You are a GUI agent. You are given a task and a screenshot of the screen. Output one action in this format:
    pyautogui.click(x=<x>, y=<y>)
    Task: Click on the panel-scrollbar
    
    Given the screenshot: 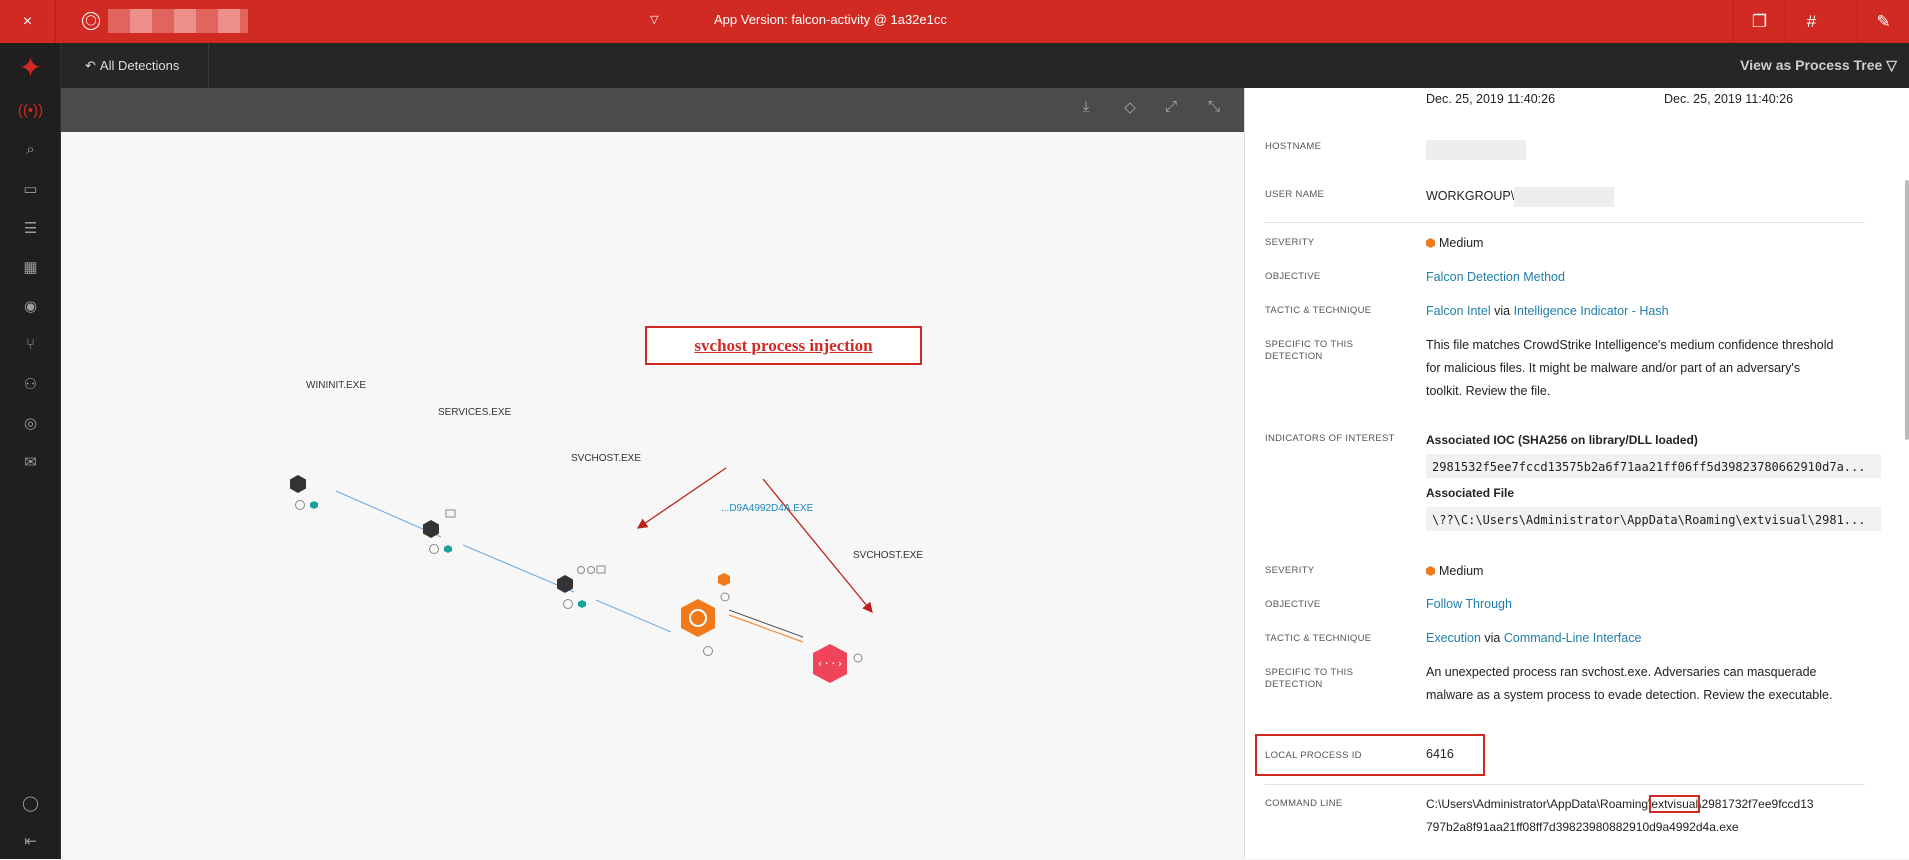 What is the action you would take?
    pyautogui.click(x=1907, y=310)
    